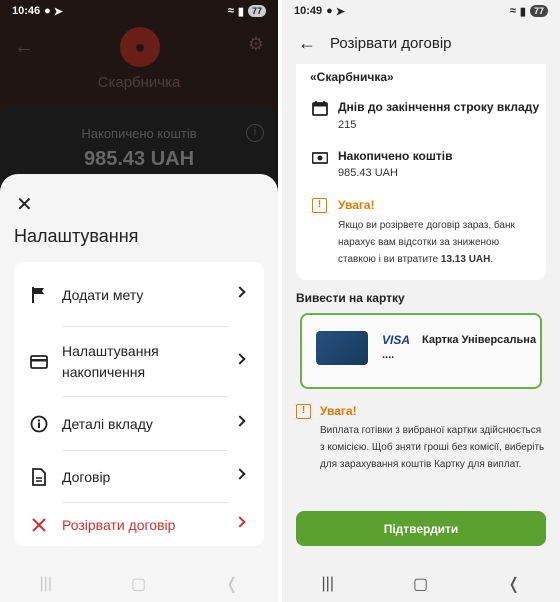  I want to click on back-arrow-icon: ←, so click(308, 43).